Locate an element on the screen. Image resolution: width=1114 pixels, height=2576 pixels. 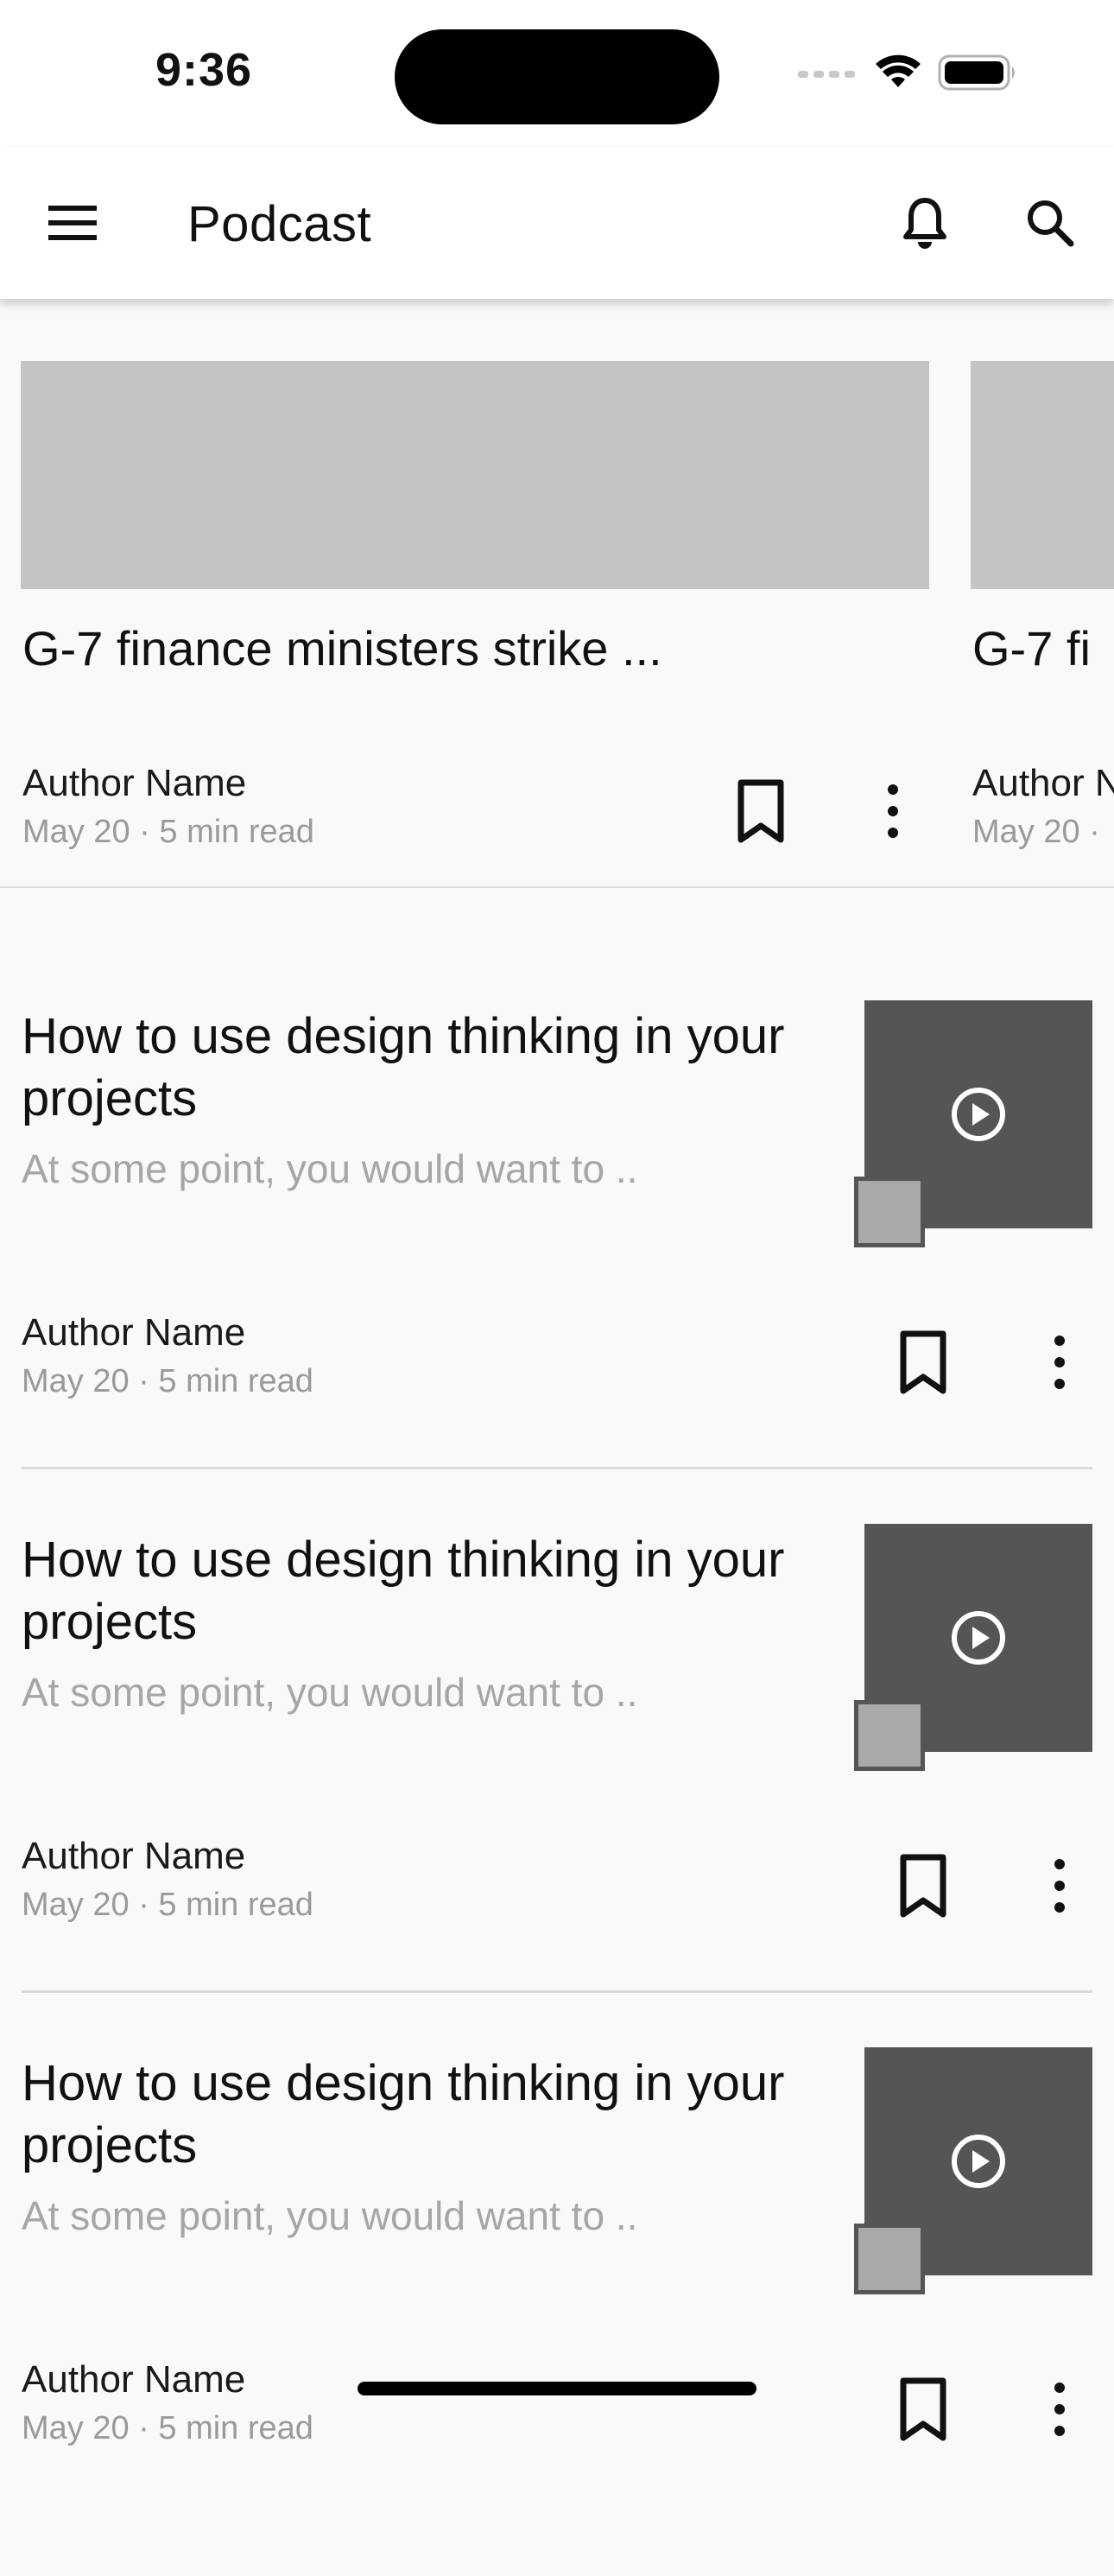
menu-icon is located at coordinates (72, 223).